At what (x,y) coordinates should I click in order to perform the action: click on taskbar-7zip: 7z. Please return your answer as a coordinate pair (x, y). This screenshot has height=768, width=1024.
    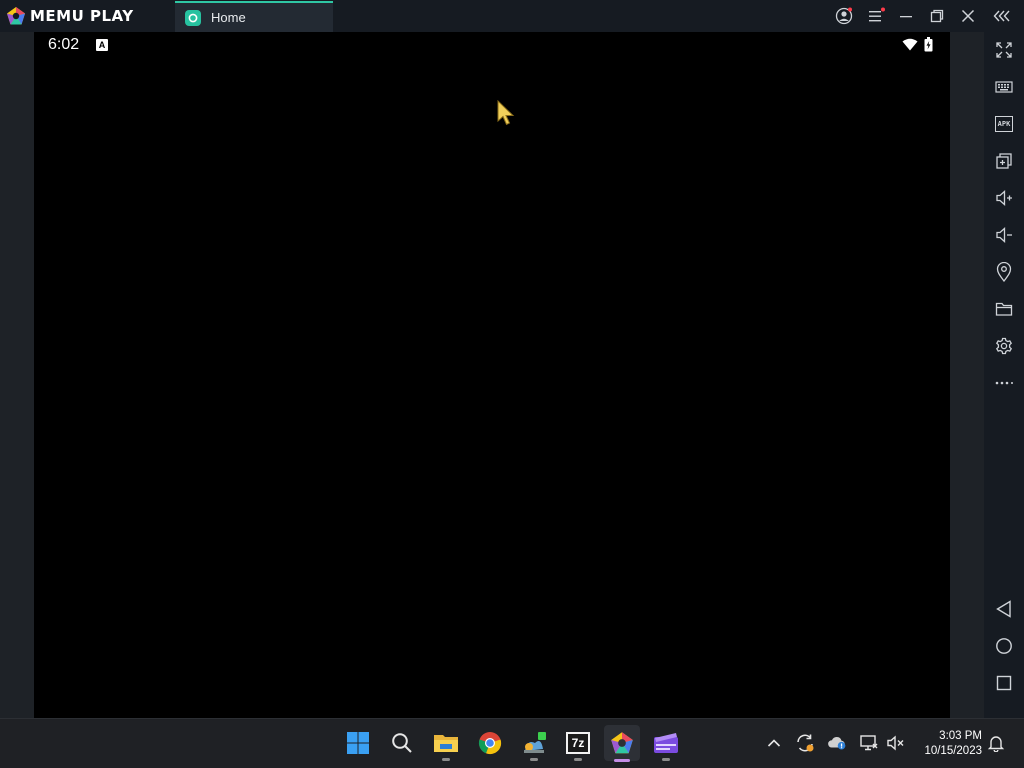
    Looking at the image, I should click on (578, 744).